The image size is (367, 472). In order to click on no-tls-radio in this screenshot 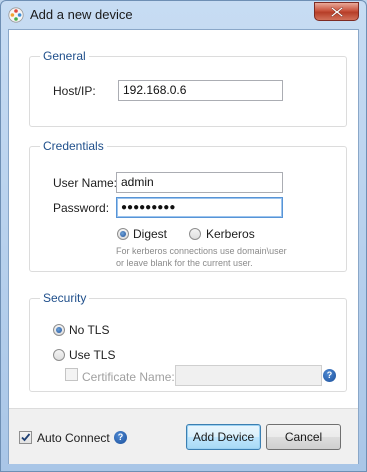, I will do `click(59, 330)`.